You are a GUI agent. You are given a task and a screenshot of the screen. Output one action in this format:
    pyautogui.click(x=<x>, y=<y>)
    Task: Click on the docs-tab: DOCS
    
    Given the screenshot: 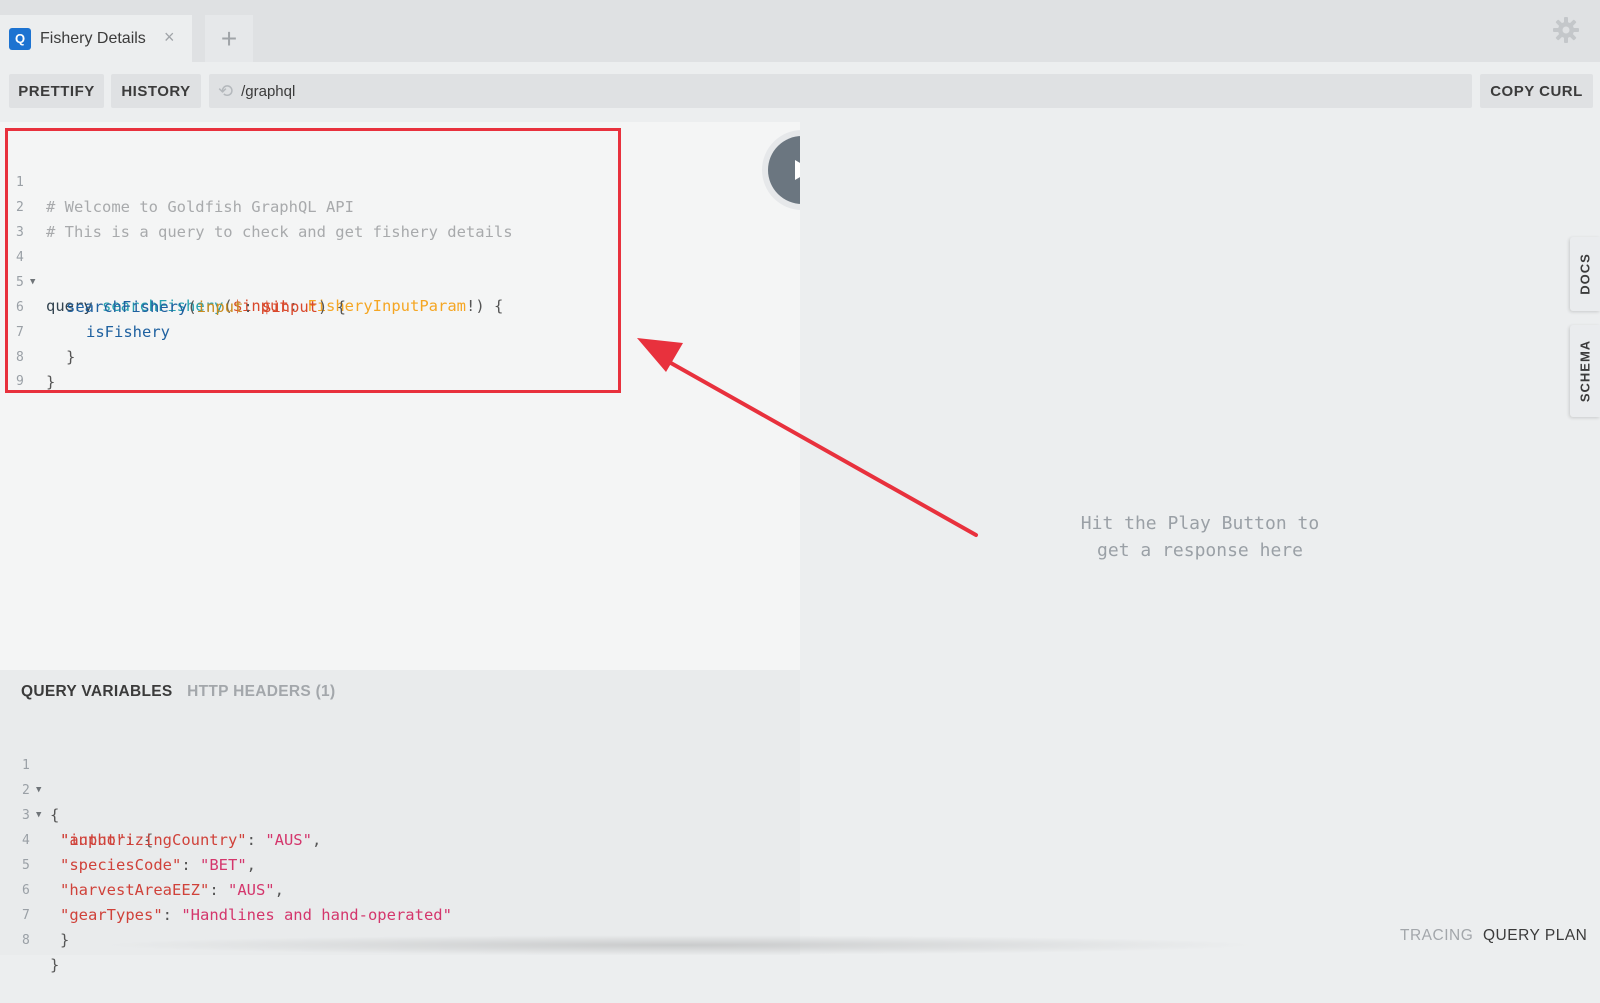 What is the action you would take?
    pyautogui.click(x=1585, y=274)
    